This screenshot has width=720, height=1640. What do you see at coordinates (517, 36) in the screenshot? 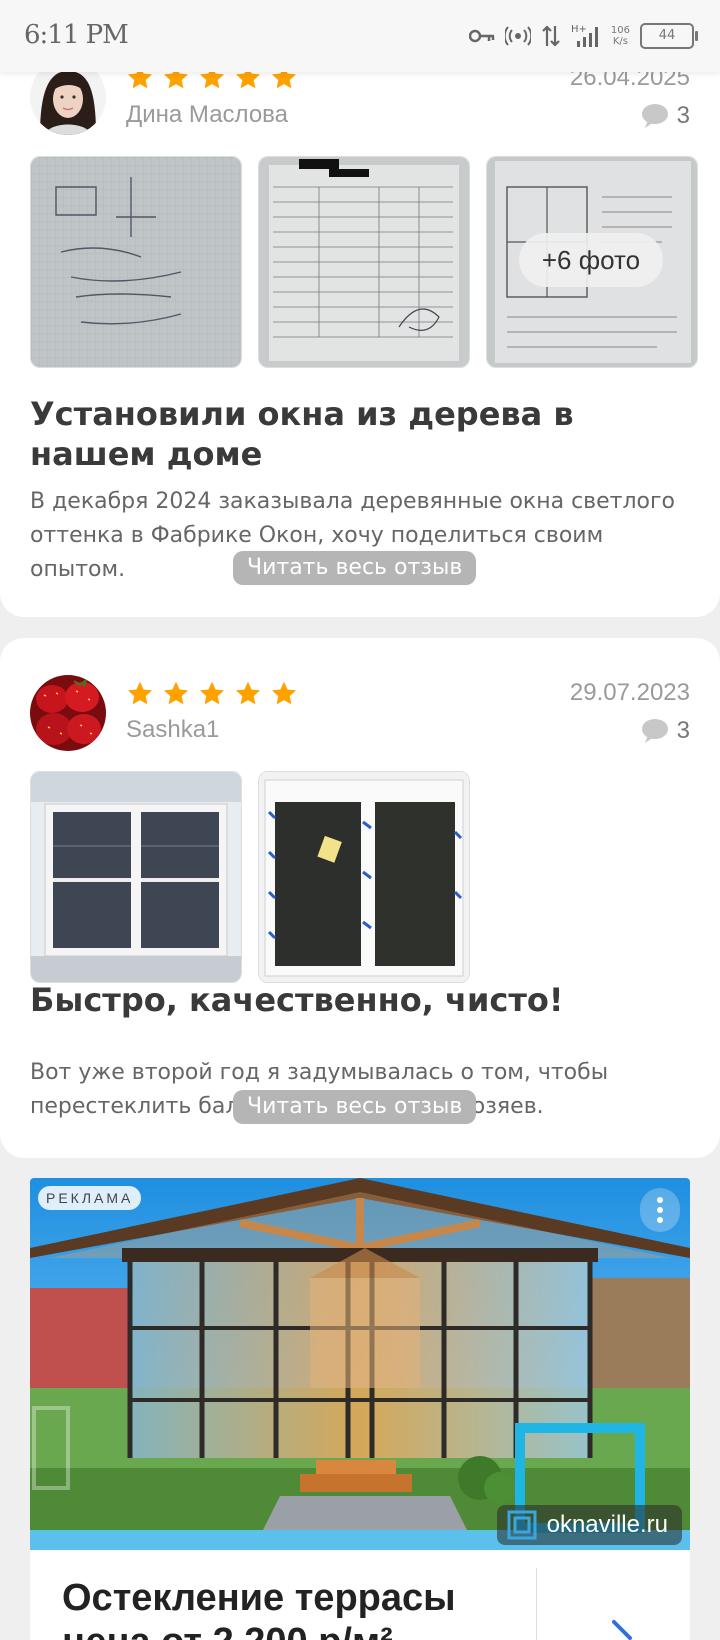
I see `hotspot-icon` at bounding box center [517, 36].